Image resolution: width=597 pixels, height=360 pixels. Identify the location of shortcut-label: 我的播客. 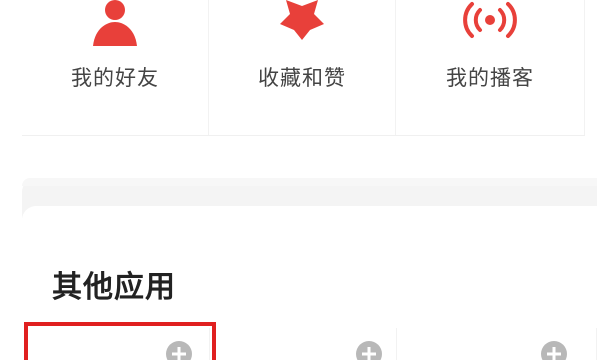
(490, 78).